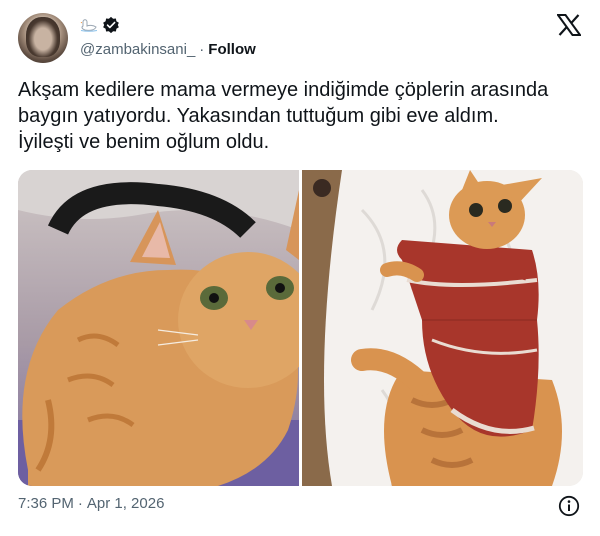 This screenshot has height=536, width=600. Describe the element at coordinates (125, 503) in the screenshot. I see `tweet-date: Apr 1, 2026` at that location.